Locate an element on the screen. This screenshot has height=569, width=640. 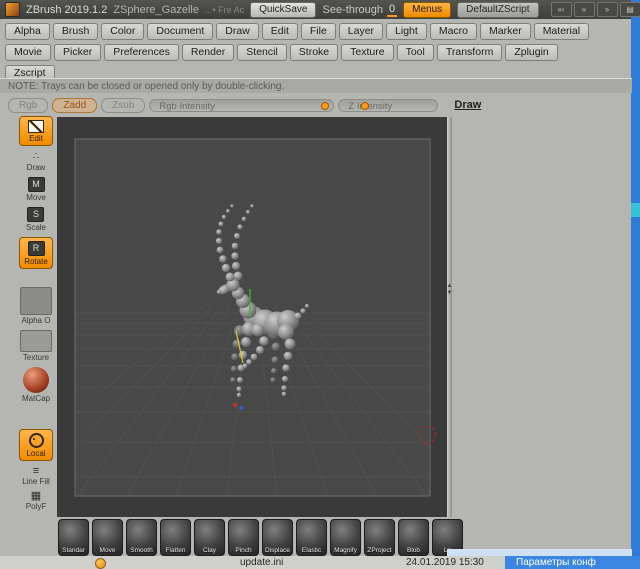
menu-transform: Transform is located at coordinates (469, 52).